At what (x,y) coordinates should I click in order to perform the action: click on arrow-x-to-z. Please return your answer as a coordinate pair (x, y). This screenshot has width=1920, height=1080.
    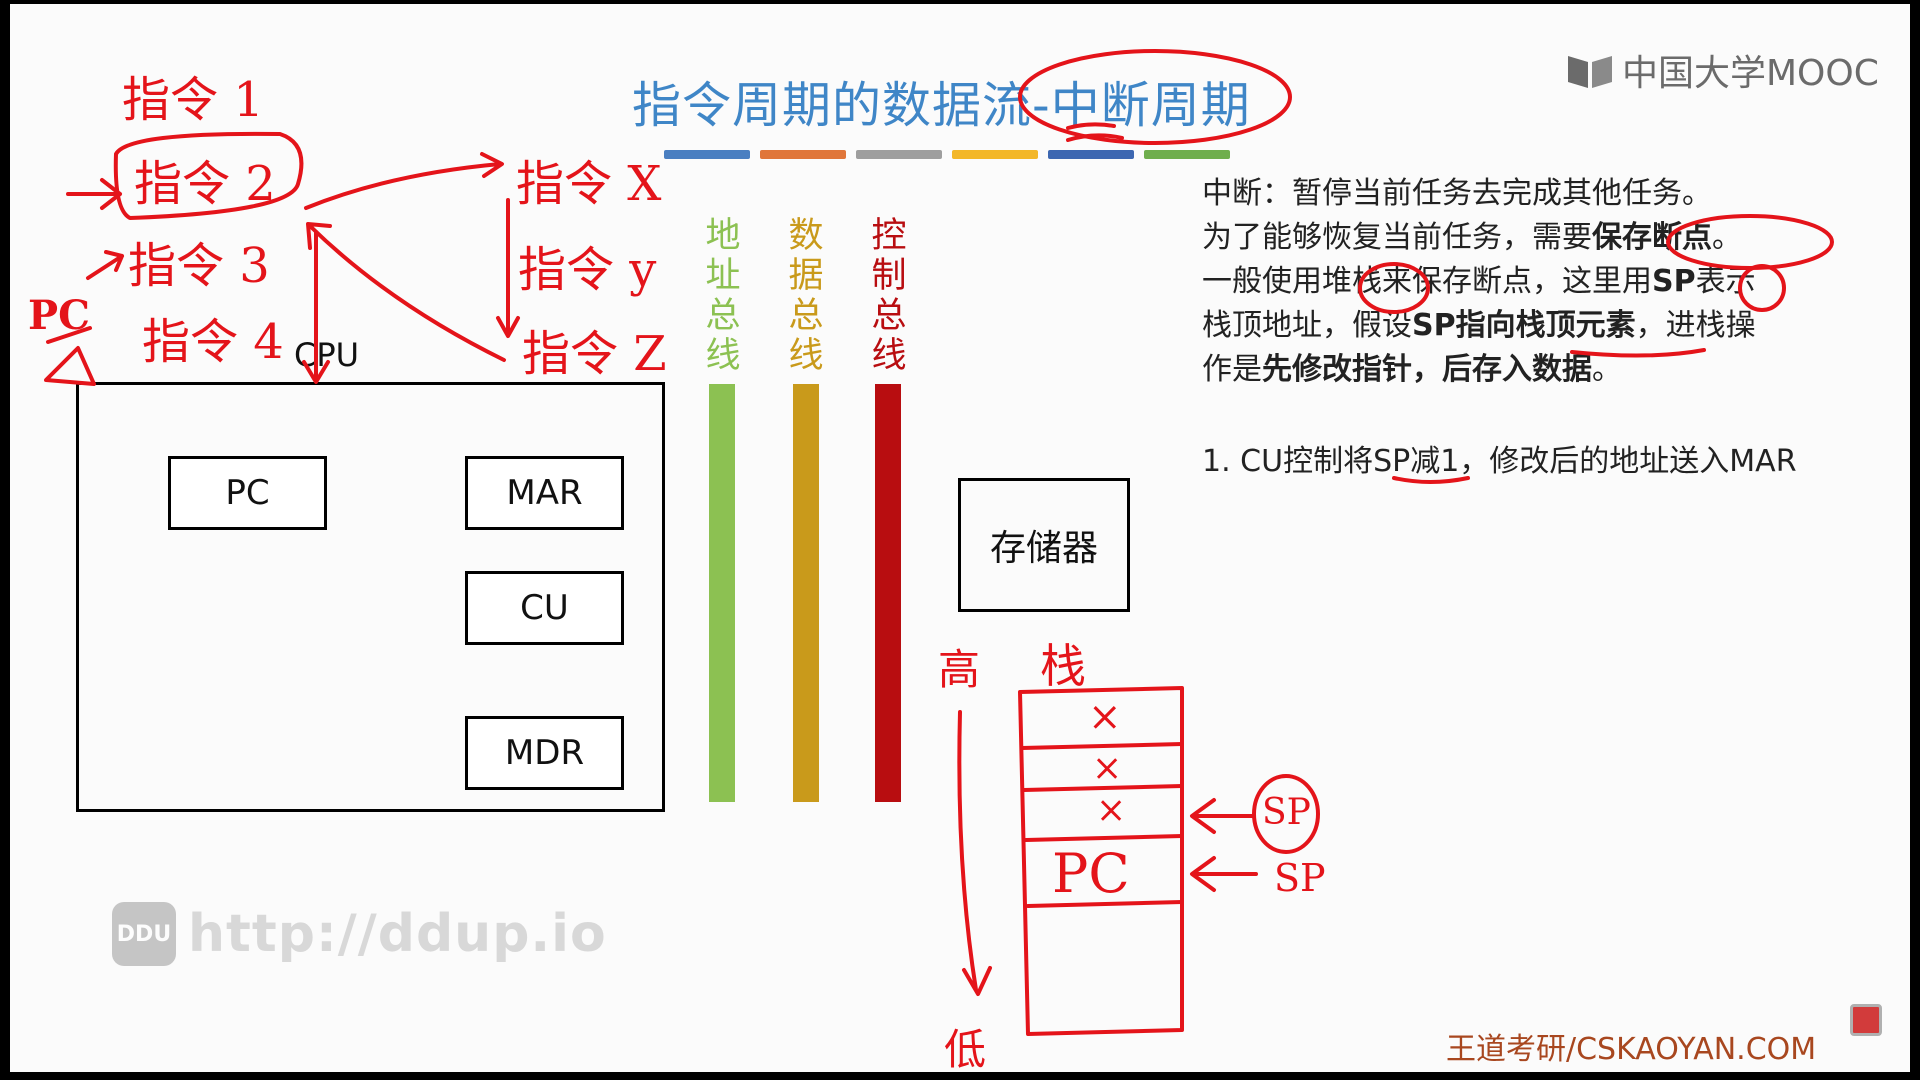
    Looking at the image, I should click on (508, 268).